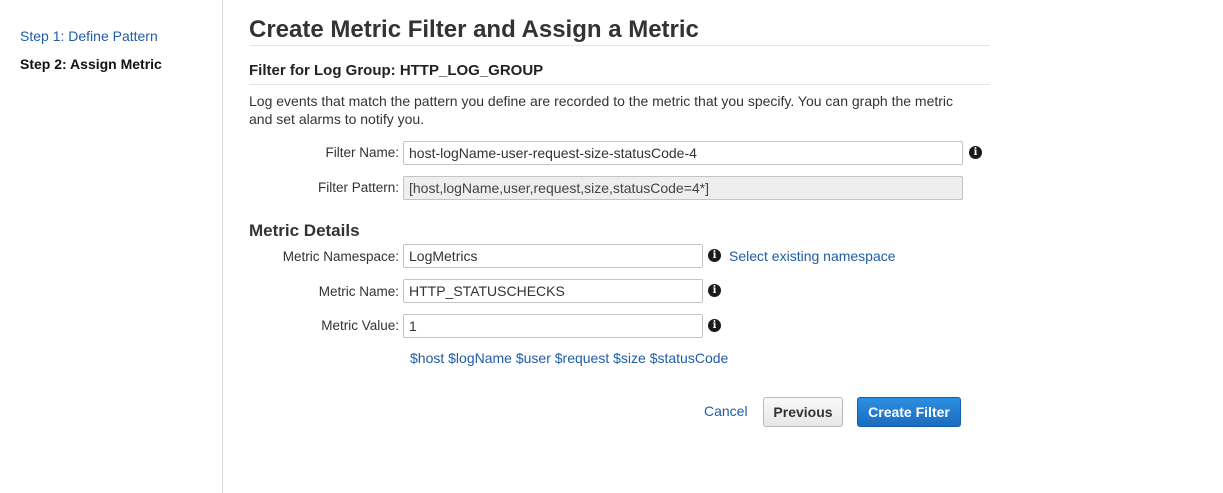 The height and width of the screenshot is (493, 1223). Describe the element at coordinates (362, 152) in the screenshot. I see `filter-name-label: Filter Name:` at that location.